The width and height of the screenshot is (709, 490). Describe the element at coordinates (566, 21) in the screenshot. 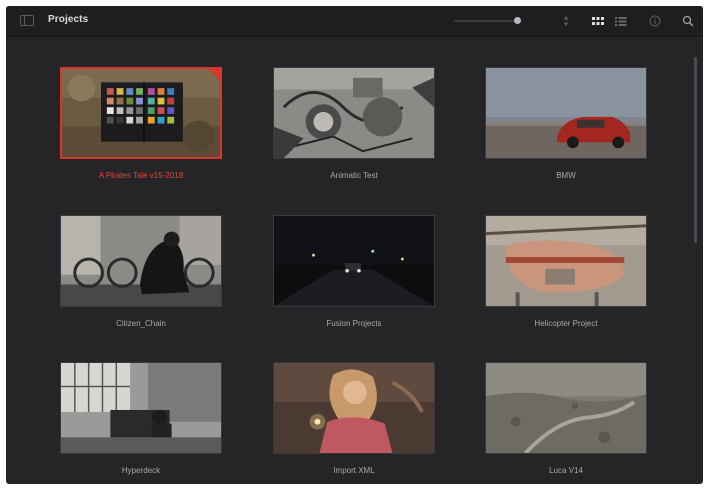

I see `sort-icon` at that location.